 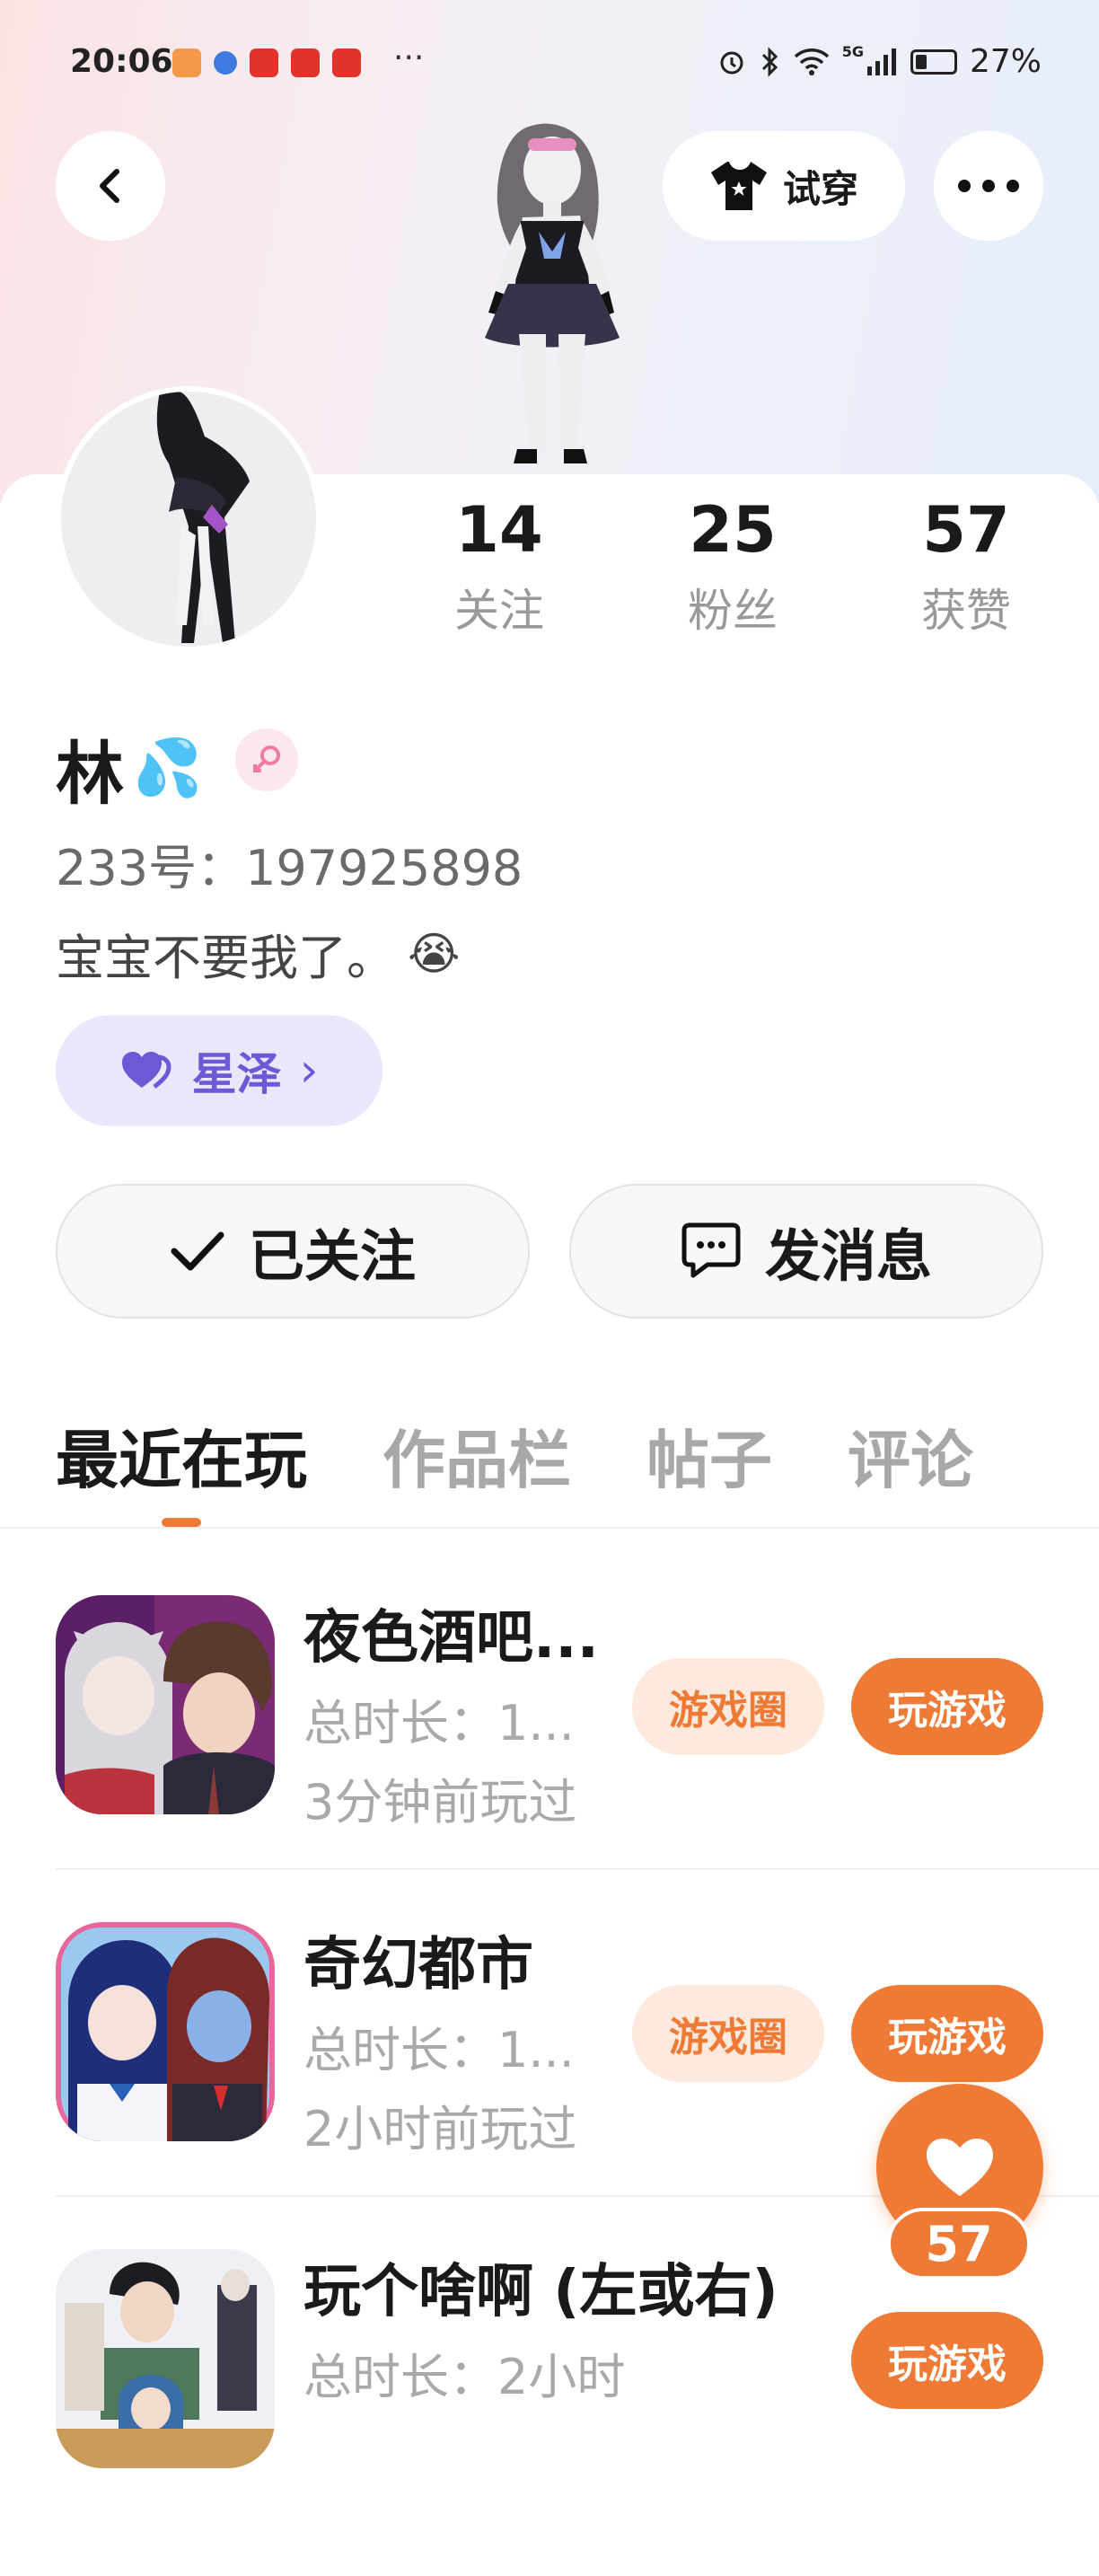 I want to click on followed-label: 已关注, so click(x=332, y=1256).